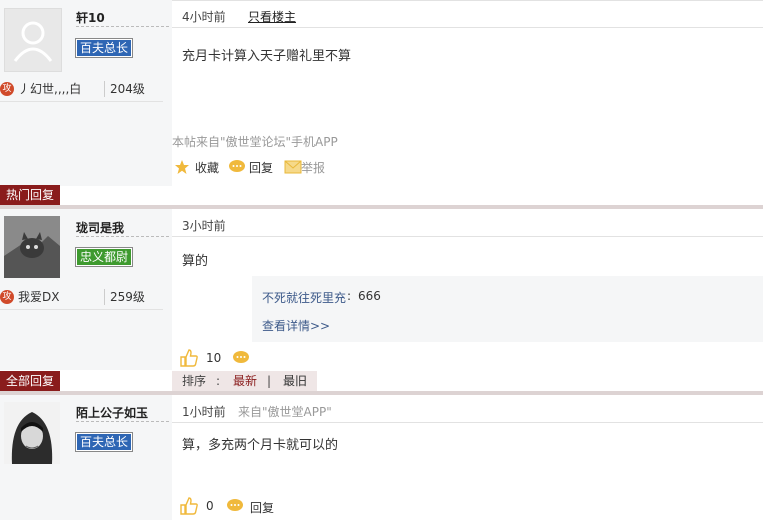  I want to click on post3-username: 陌上公子如玉, so click(112, 412).